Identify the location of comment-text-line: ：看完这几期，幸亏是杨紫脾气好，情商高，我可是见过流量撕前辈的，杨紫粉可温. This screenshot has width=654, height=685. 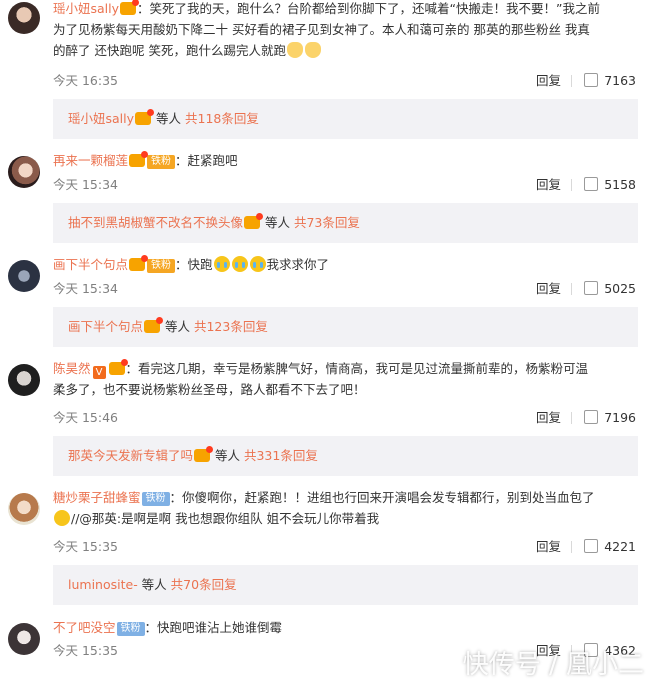
(357, 368).